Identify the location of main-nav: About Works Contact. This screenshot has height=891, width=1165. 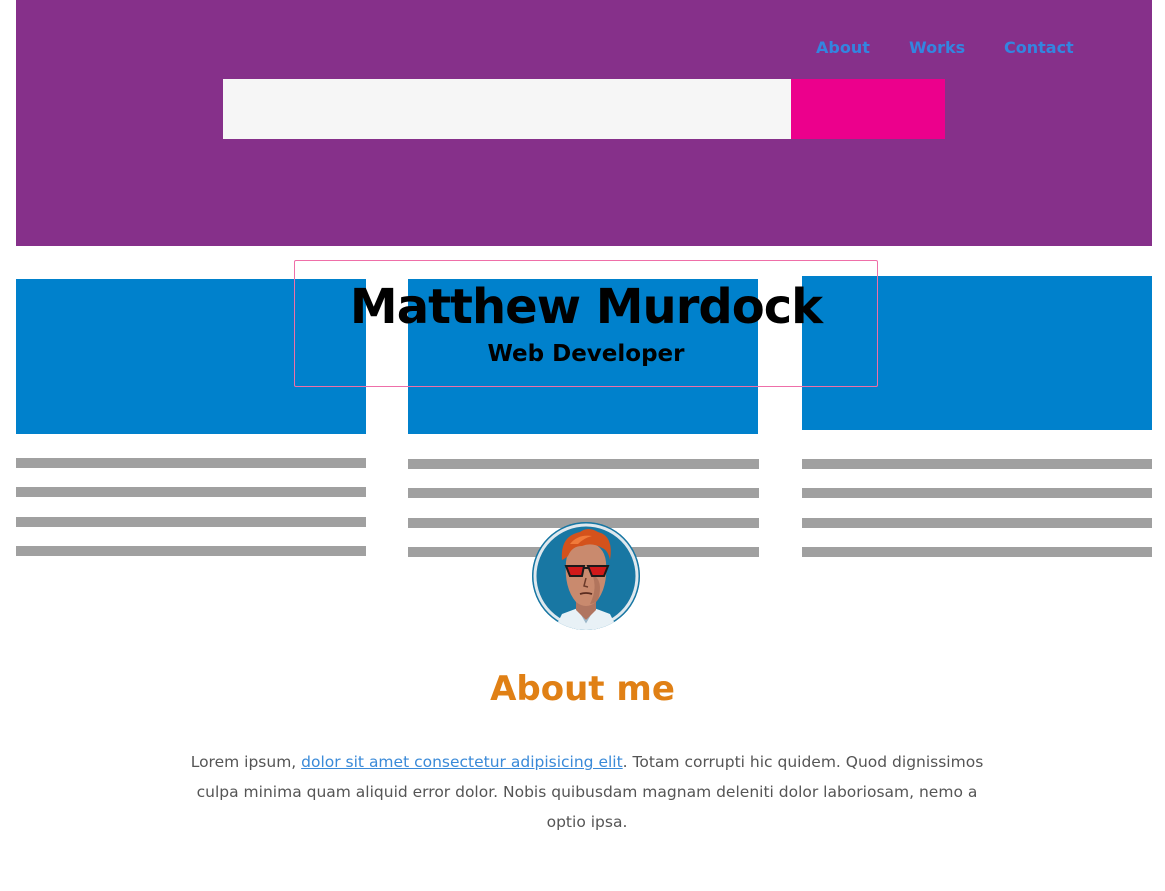
(584, 50).